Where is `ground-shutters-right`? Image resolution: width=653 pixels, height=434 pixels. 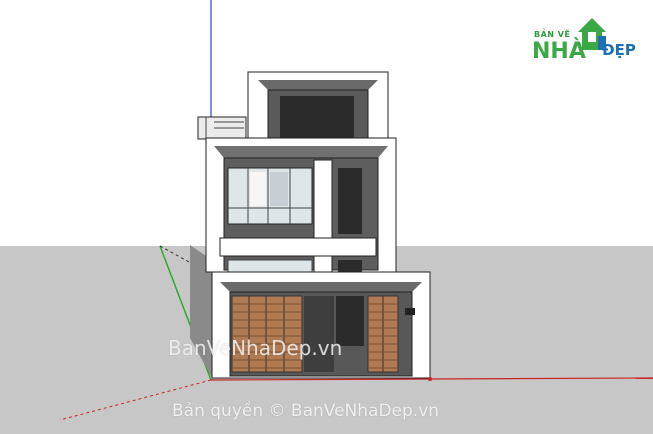
ground-shutters-right is located at coordinates (383, 334).